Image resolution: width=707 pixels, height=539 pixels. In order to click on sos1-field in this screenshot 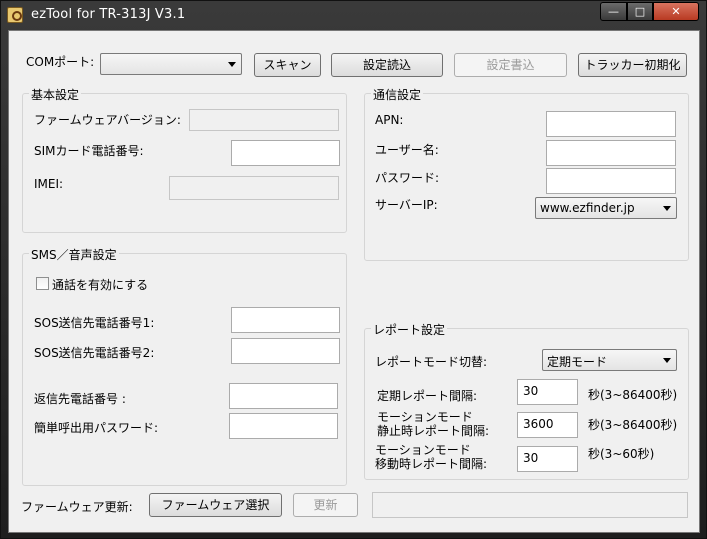, I will do `click(285, 320)`.